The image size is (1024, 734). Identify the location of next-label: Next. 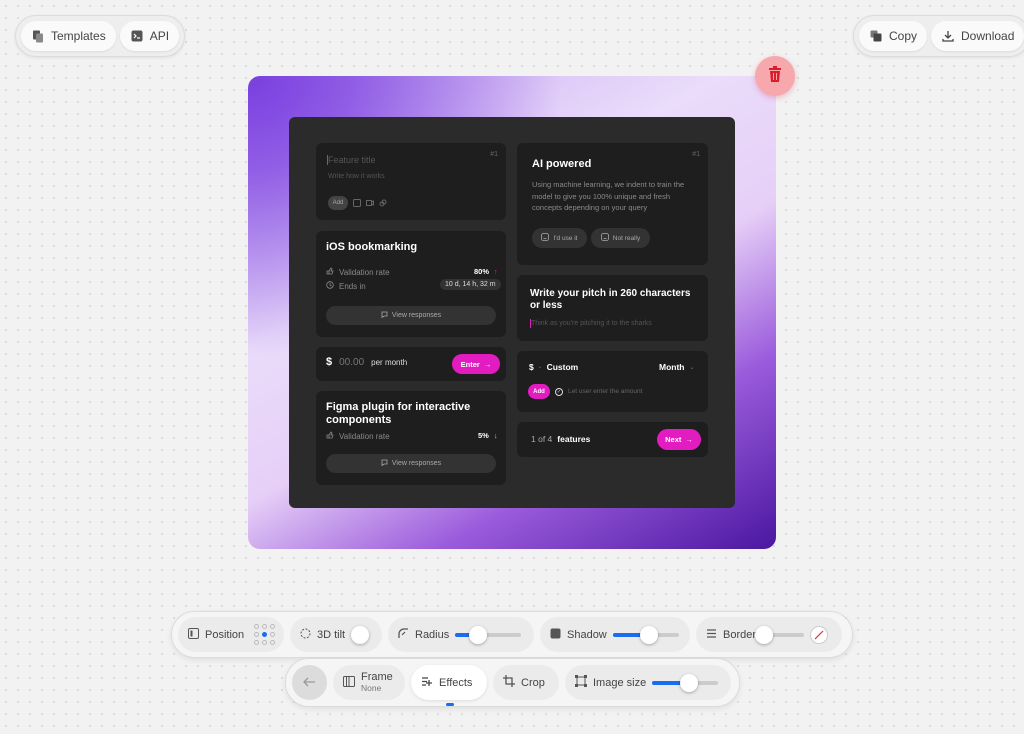
(673, 439).